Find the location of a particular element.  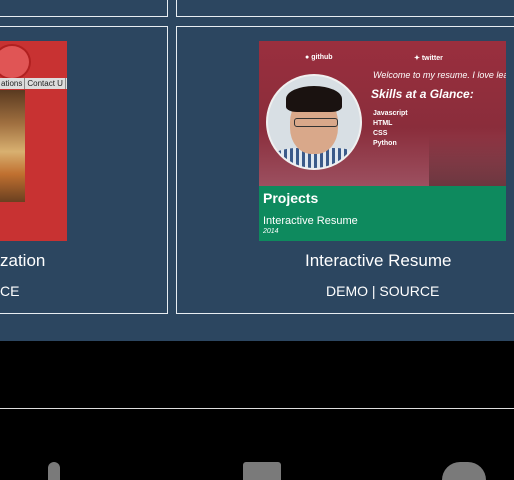

resume-project-title: Interactive Resume is located at coordinates (310, 221).